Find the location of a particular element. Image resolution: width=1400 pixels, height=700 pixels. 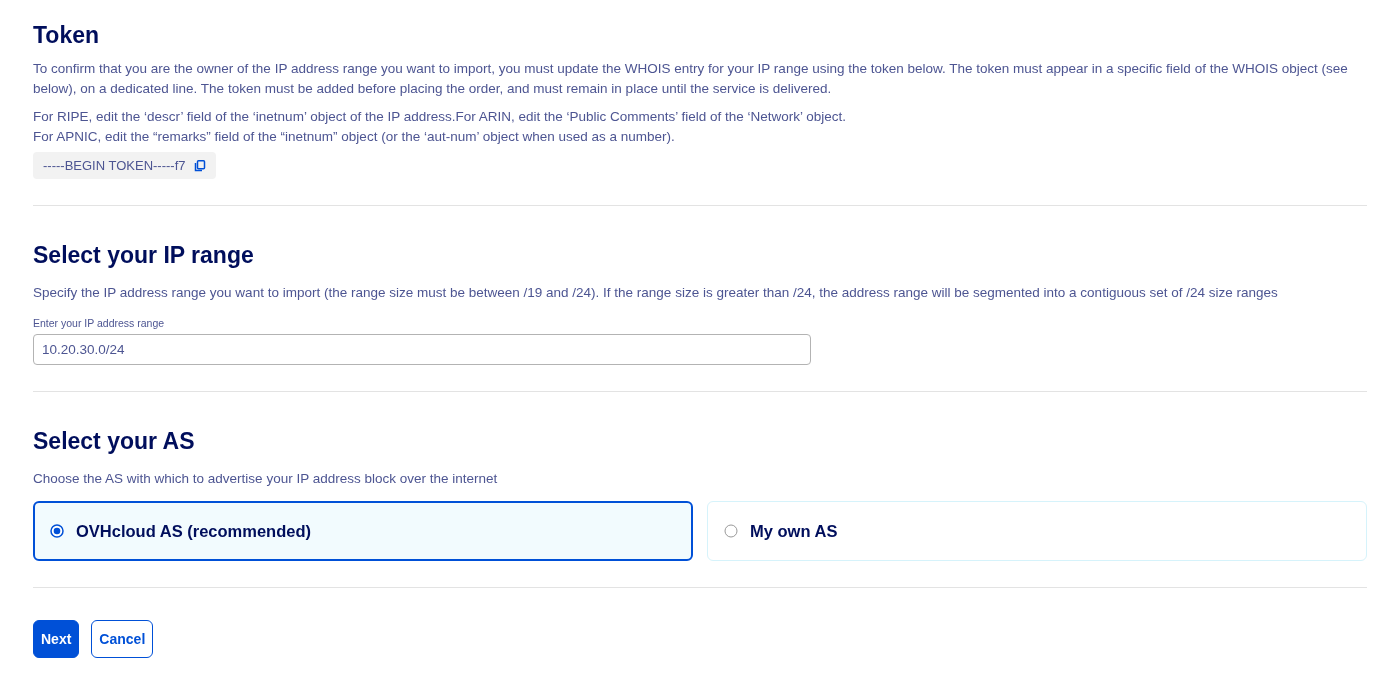

description-text: Specify the IP address range you want to import (the range size must be between /19 and /24). If the range size is greater than /24, the address range will be segmented into a contiguous set of /24 size ranges is located at coordinates (656, 293).